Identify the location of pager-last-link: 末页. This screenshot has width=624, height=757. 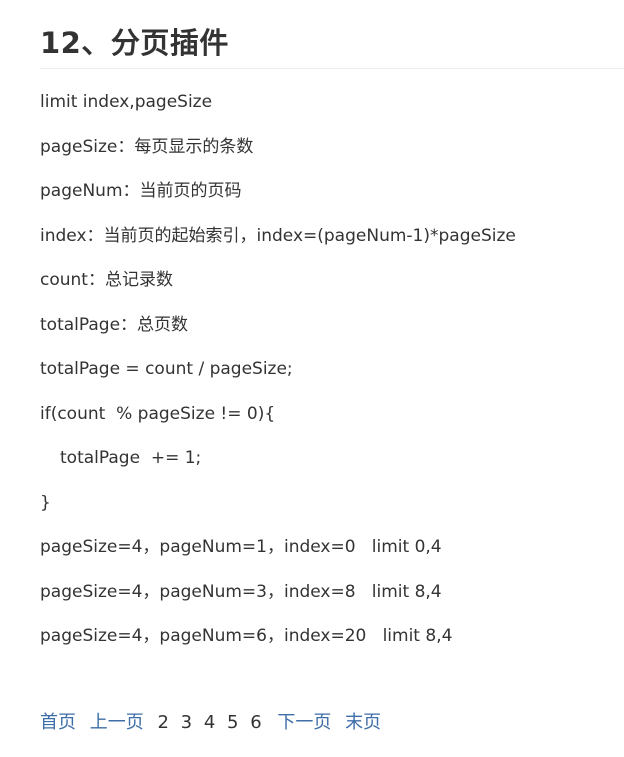
(363, 722).